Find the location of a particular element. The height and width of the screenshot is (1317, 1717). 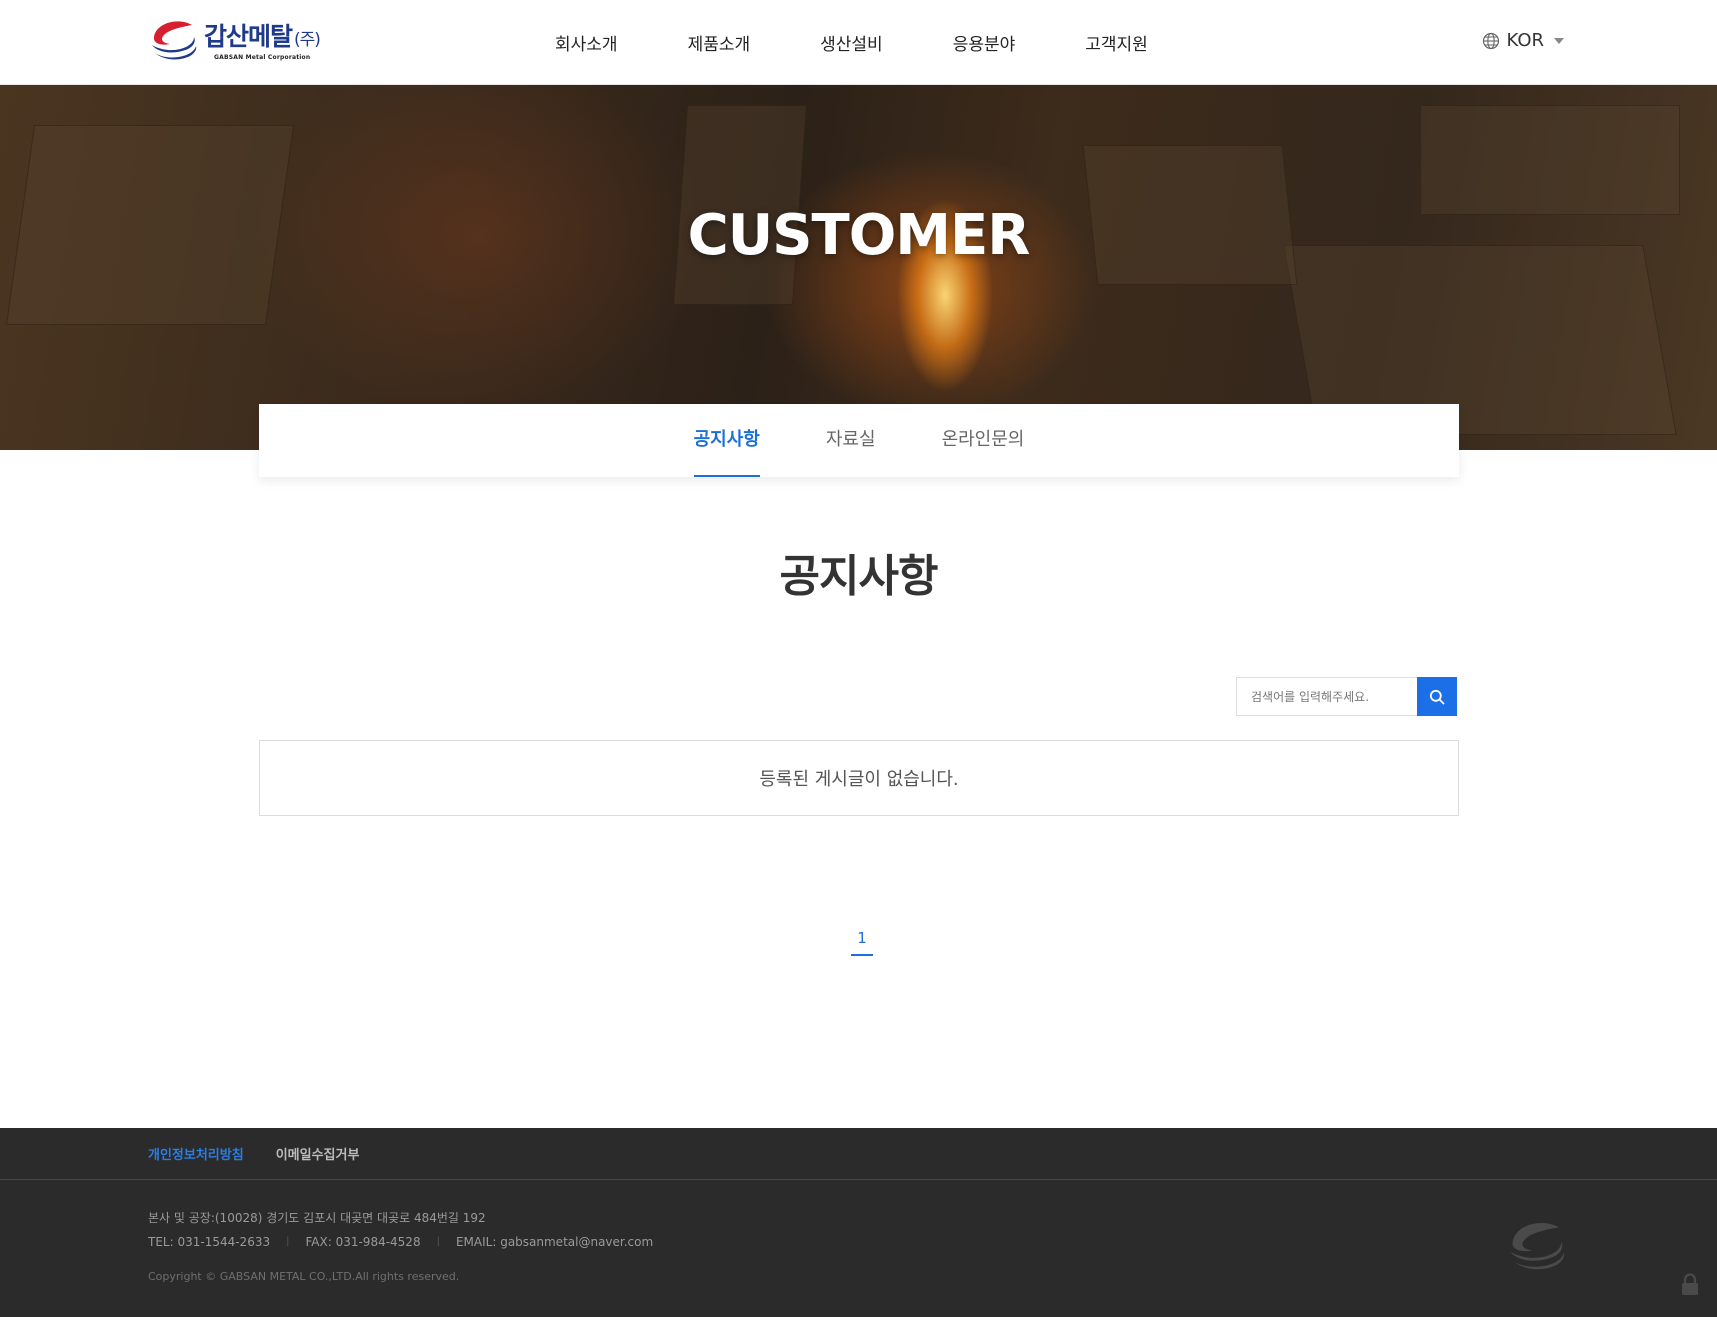

search-icon is located at coordinates (1437, 696).